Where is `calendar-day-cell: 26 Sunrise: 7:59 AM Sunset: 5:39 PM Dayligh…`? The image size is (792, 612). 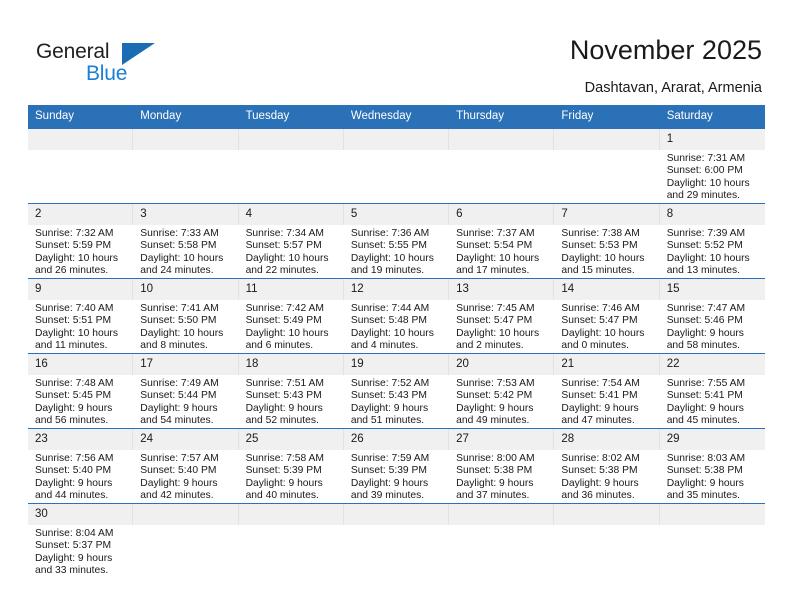
calendar-day-cell: 26 Sunrise: 7:59 AM Sunset: 5:39 PM Dayligh… is located at coordinates (396, 466).